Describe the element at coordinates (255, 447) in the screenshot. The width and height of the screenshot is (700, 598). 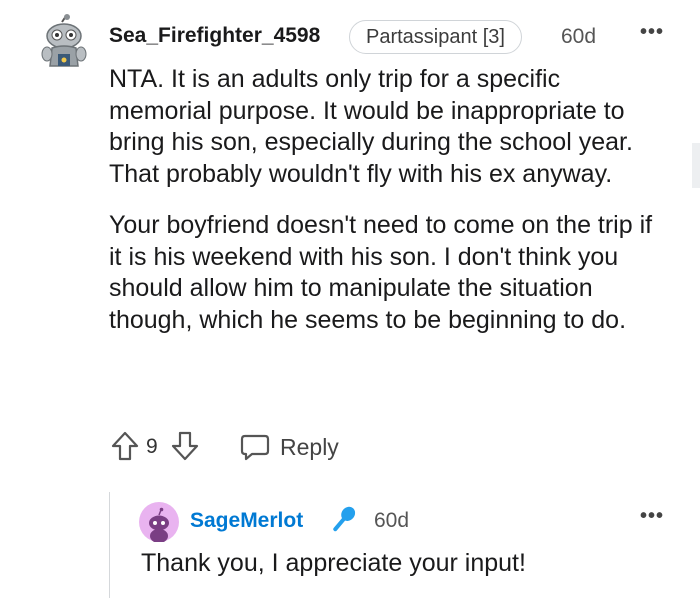
I see `speech-bubble-icon` at that location.